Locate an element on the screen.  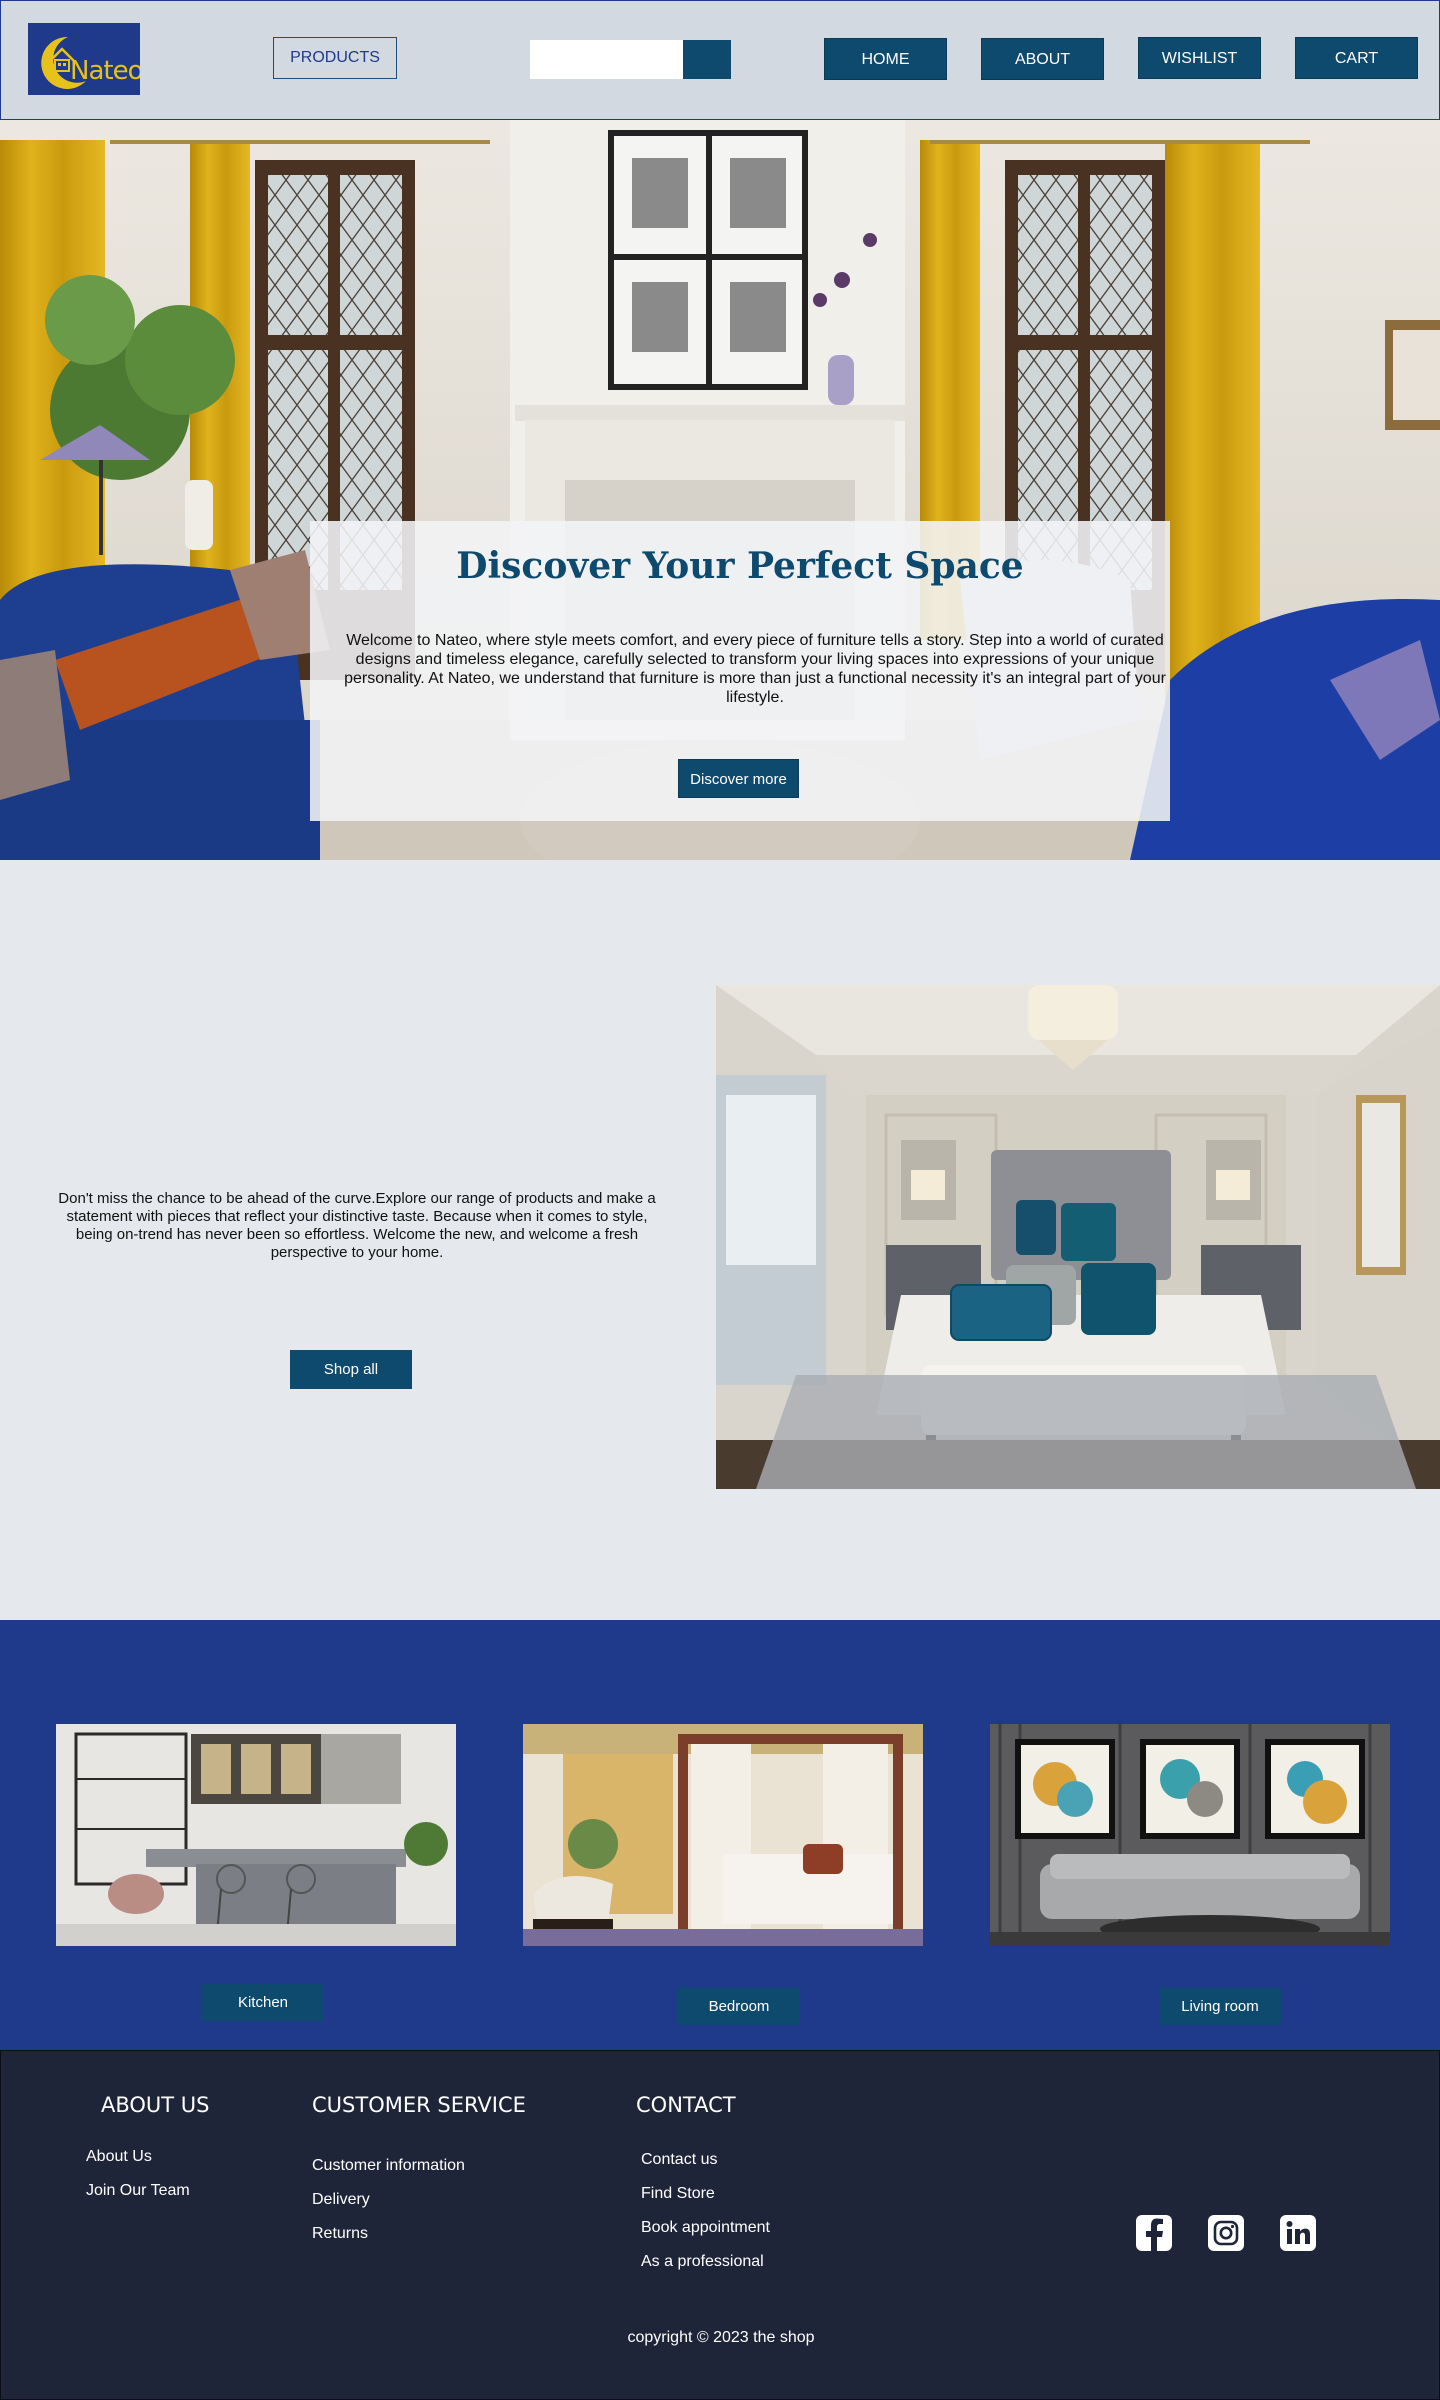
linkedin-icon is located at coordinates (1298, 2233).